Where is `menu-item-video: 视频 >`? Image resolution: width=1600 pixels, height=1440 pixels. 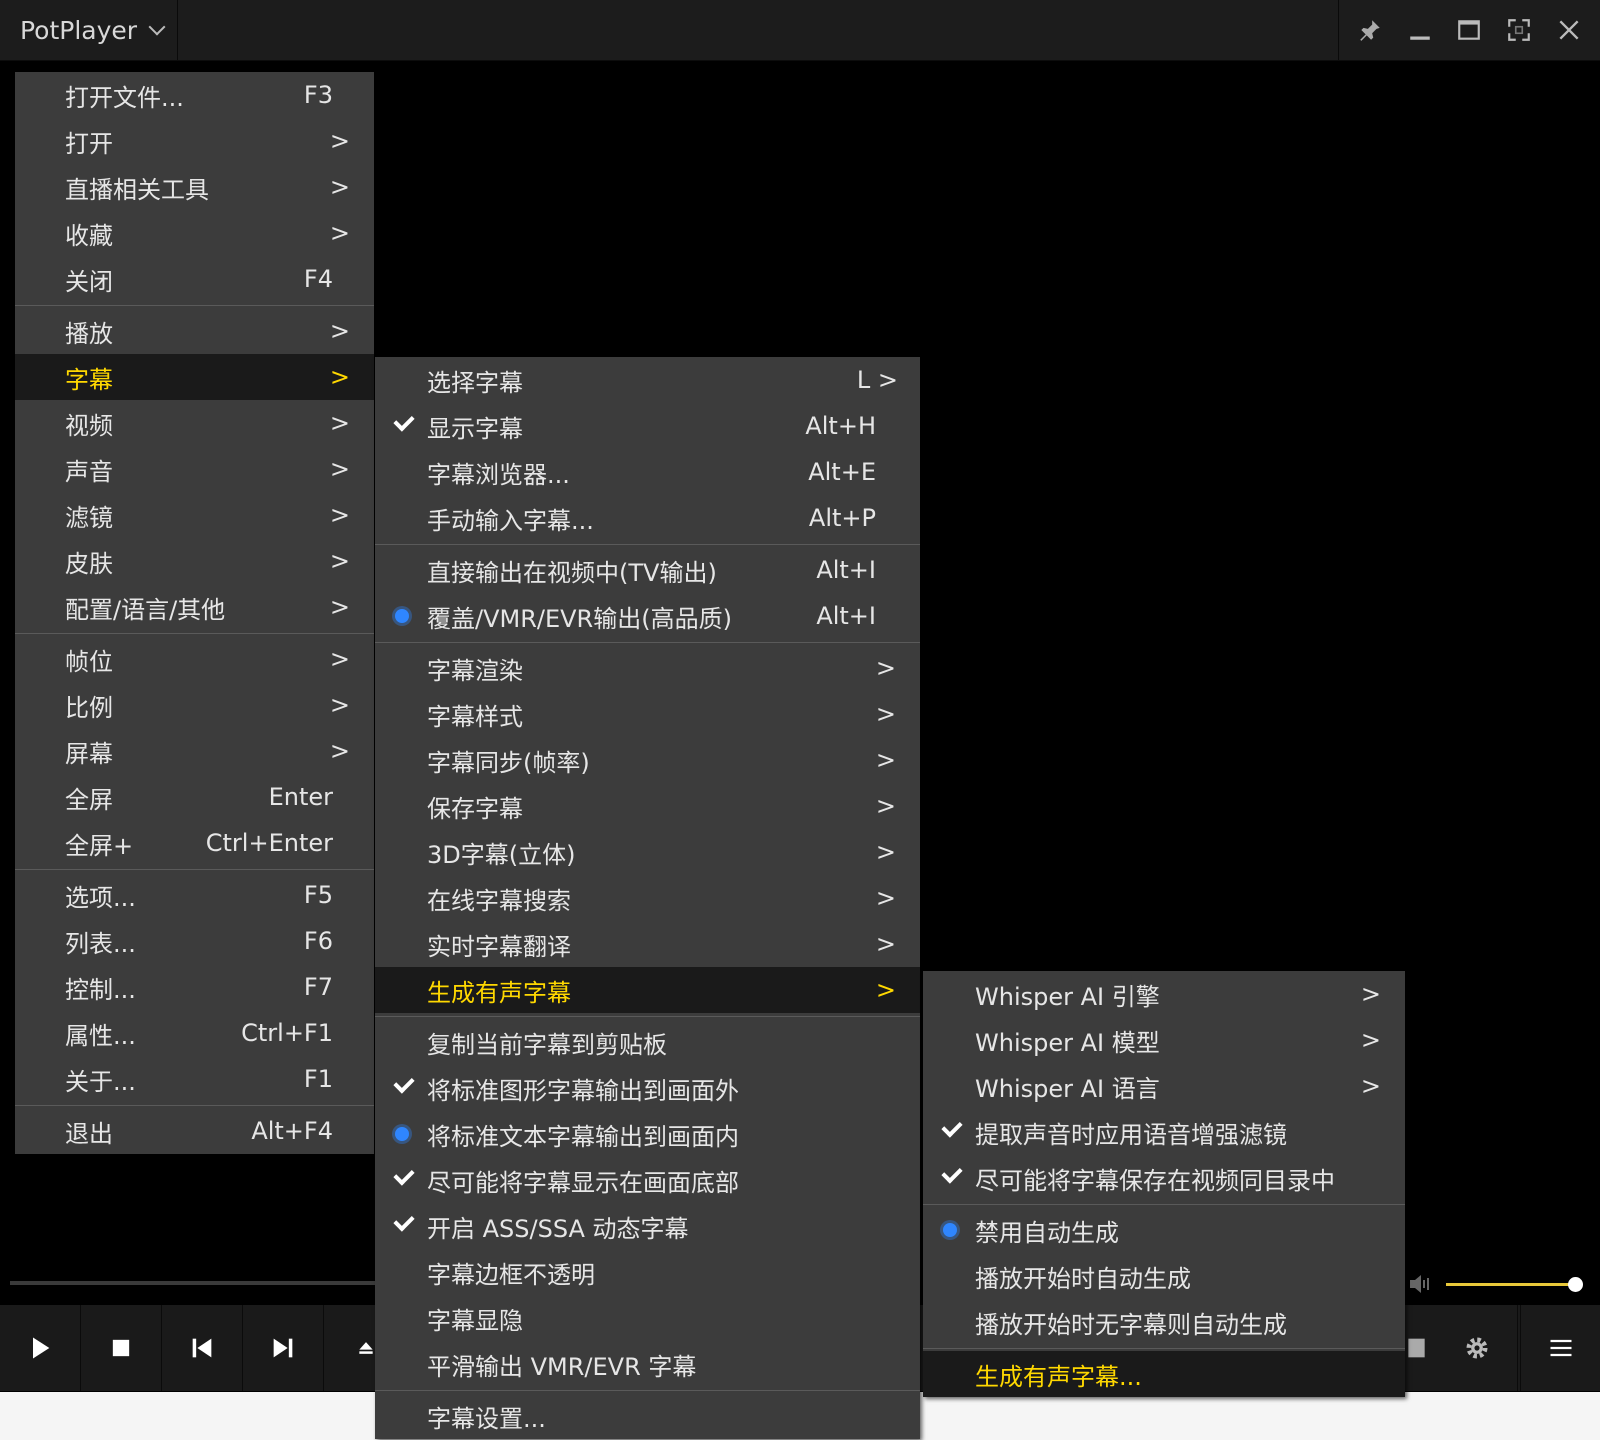 menu-item-video: 视频 > is located at coordinates (194, 423).